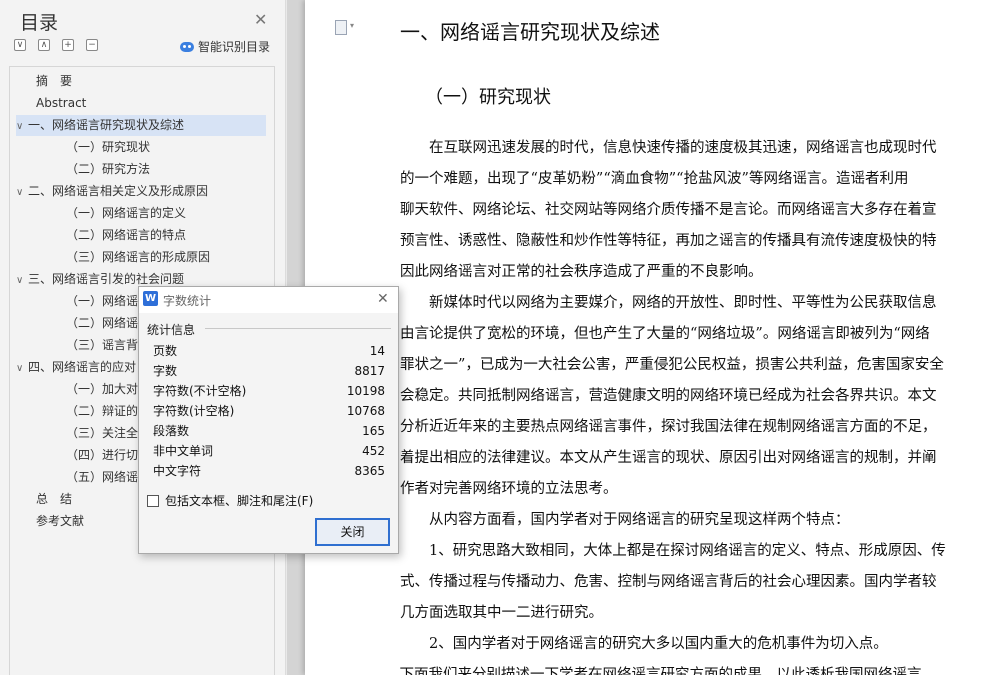  I want to click on dialog-close-icon: ✕, so click(383, 299).